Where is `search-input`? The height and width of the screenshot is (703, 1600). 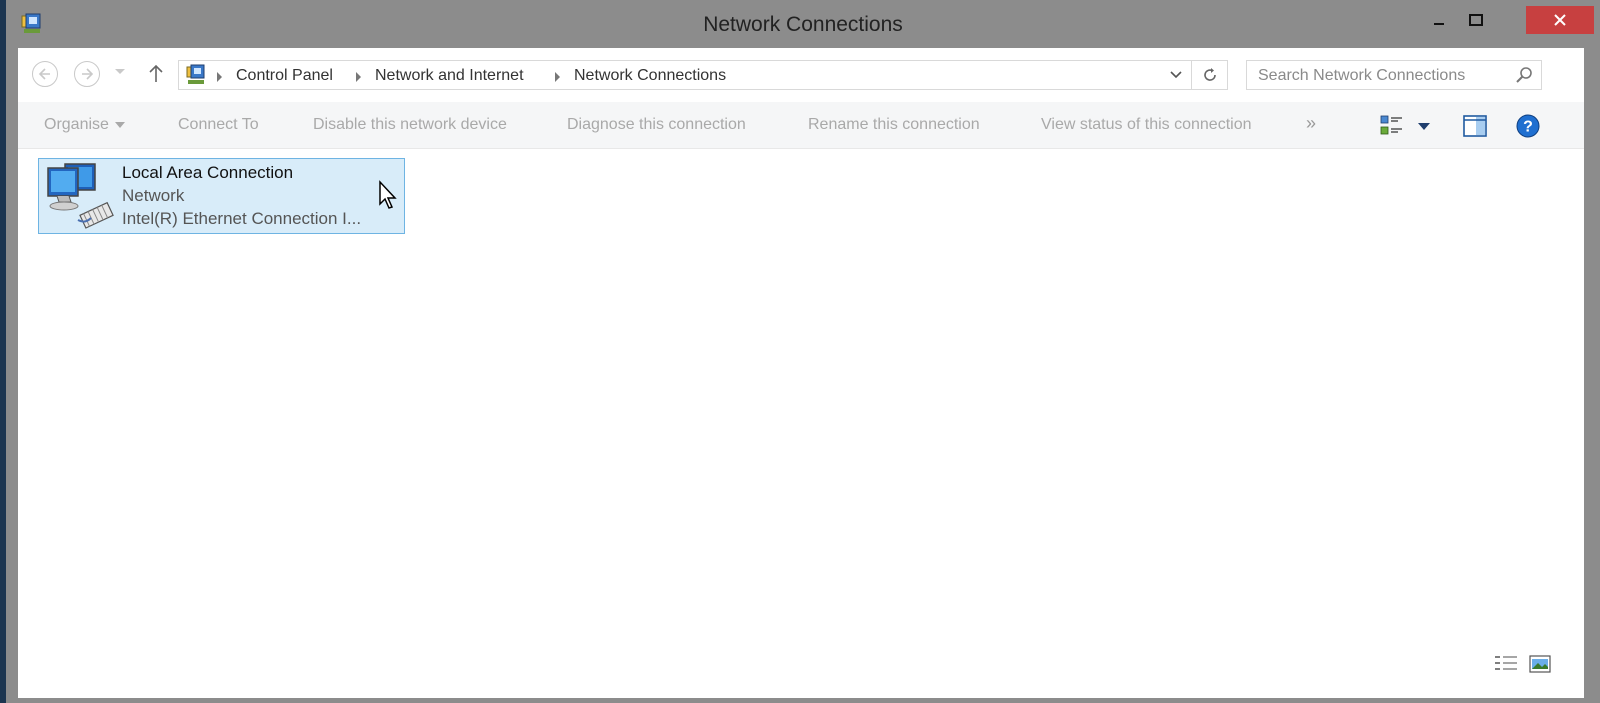
search-input is located at coordinates (1383, 76).